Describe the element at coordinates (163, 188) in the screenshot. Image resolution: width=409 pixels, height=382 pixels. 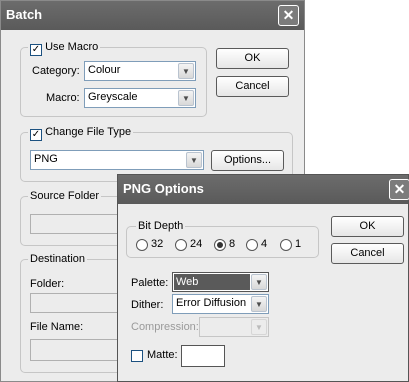
I see `png-options-title: PNG Options` at that location.